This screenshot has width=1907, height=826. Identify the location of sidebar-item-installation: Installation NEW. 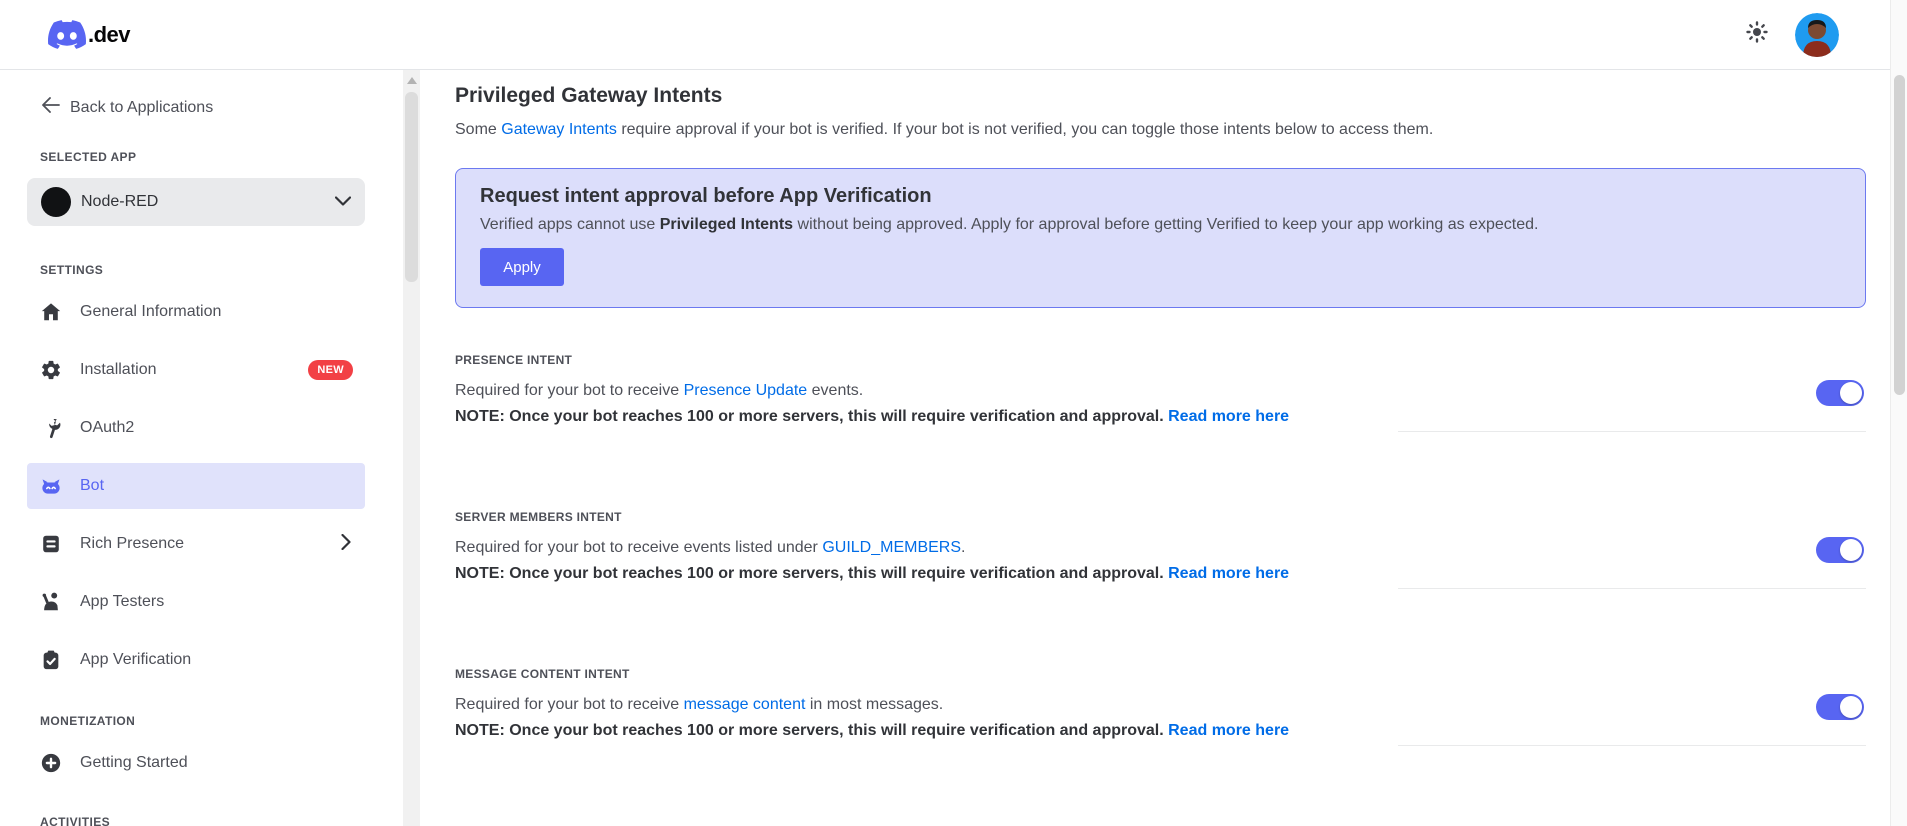
(196, 370).